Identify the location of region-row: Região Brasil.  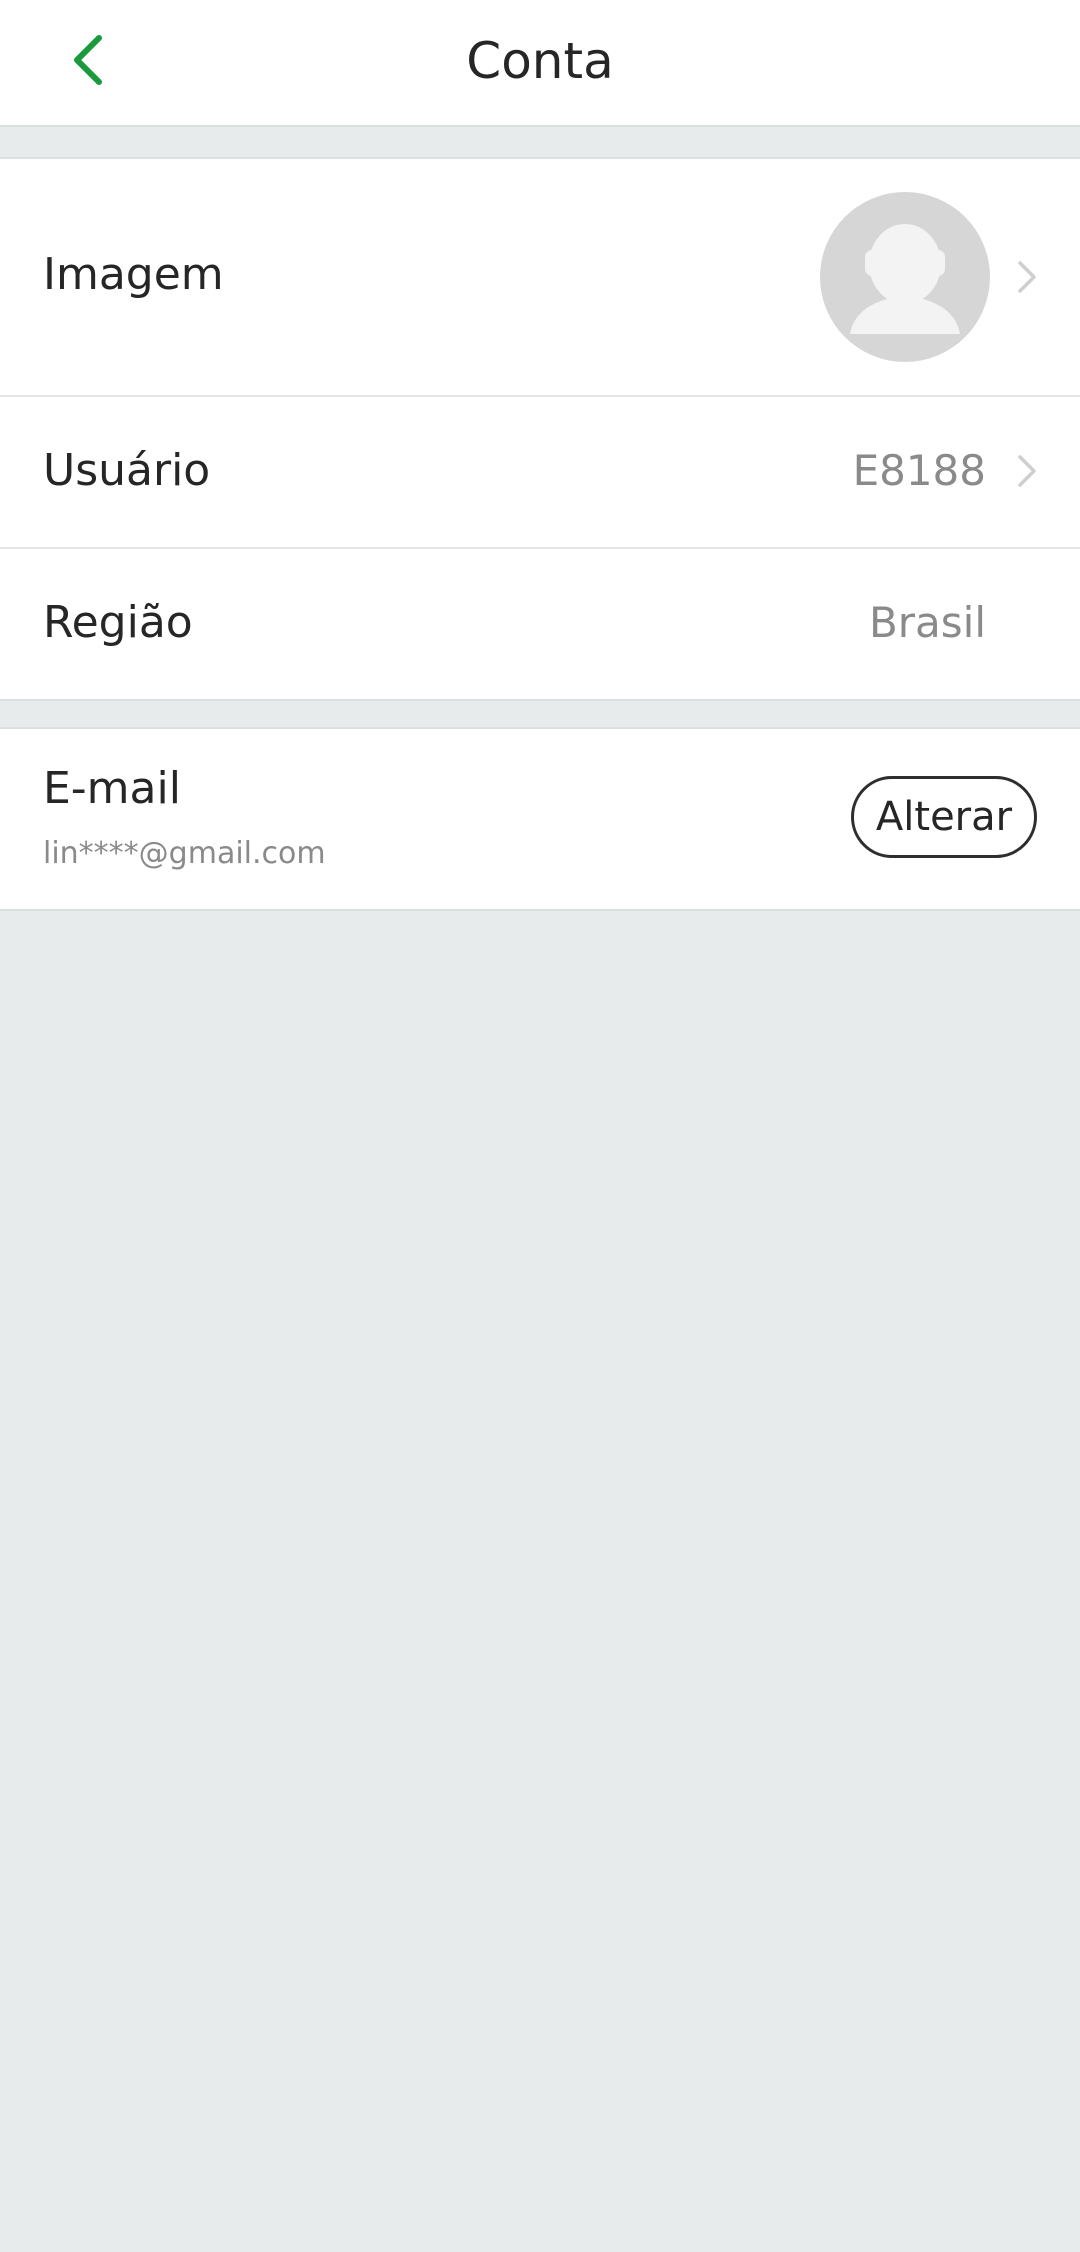
(540, 623).